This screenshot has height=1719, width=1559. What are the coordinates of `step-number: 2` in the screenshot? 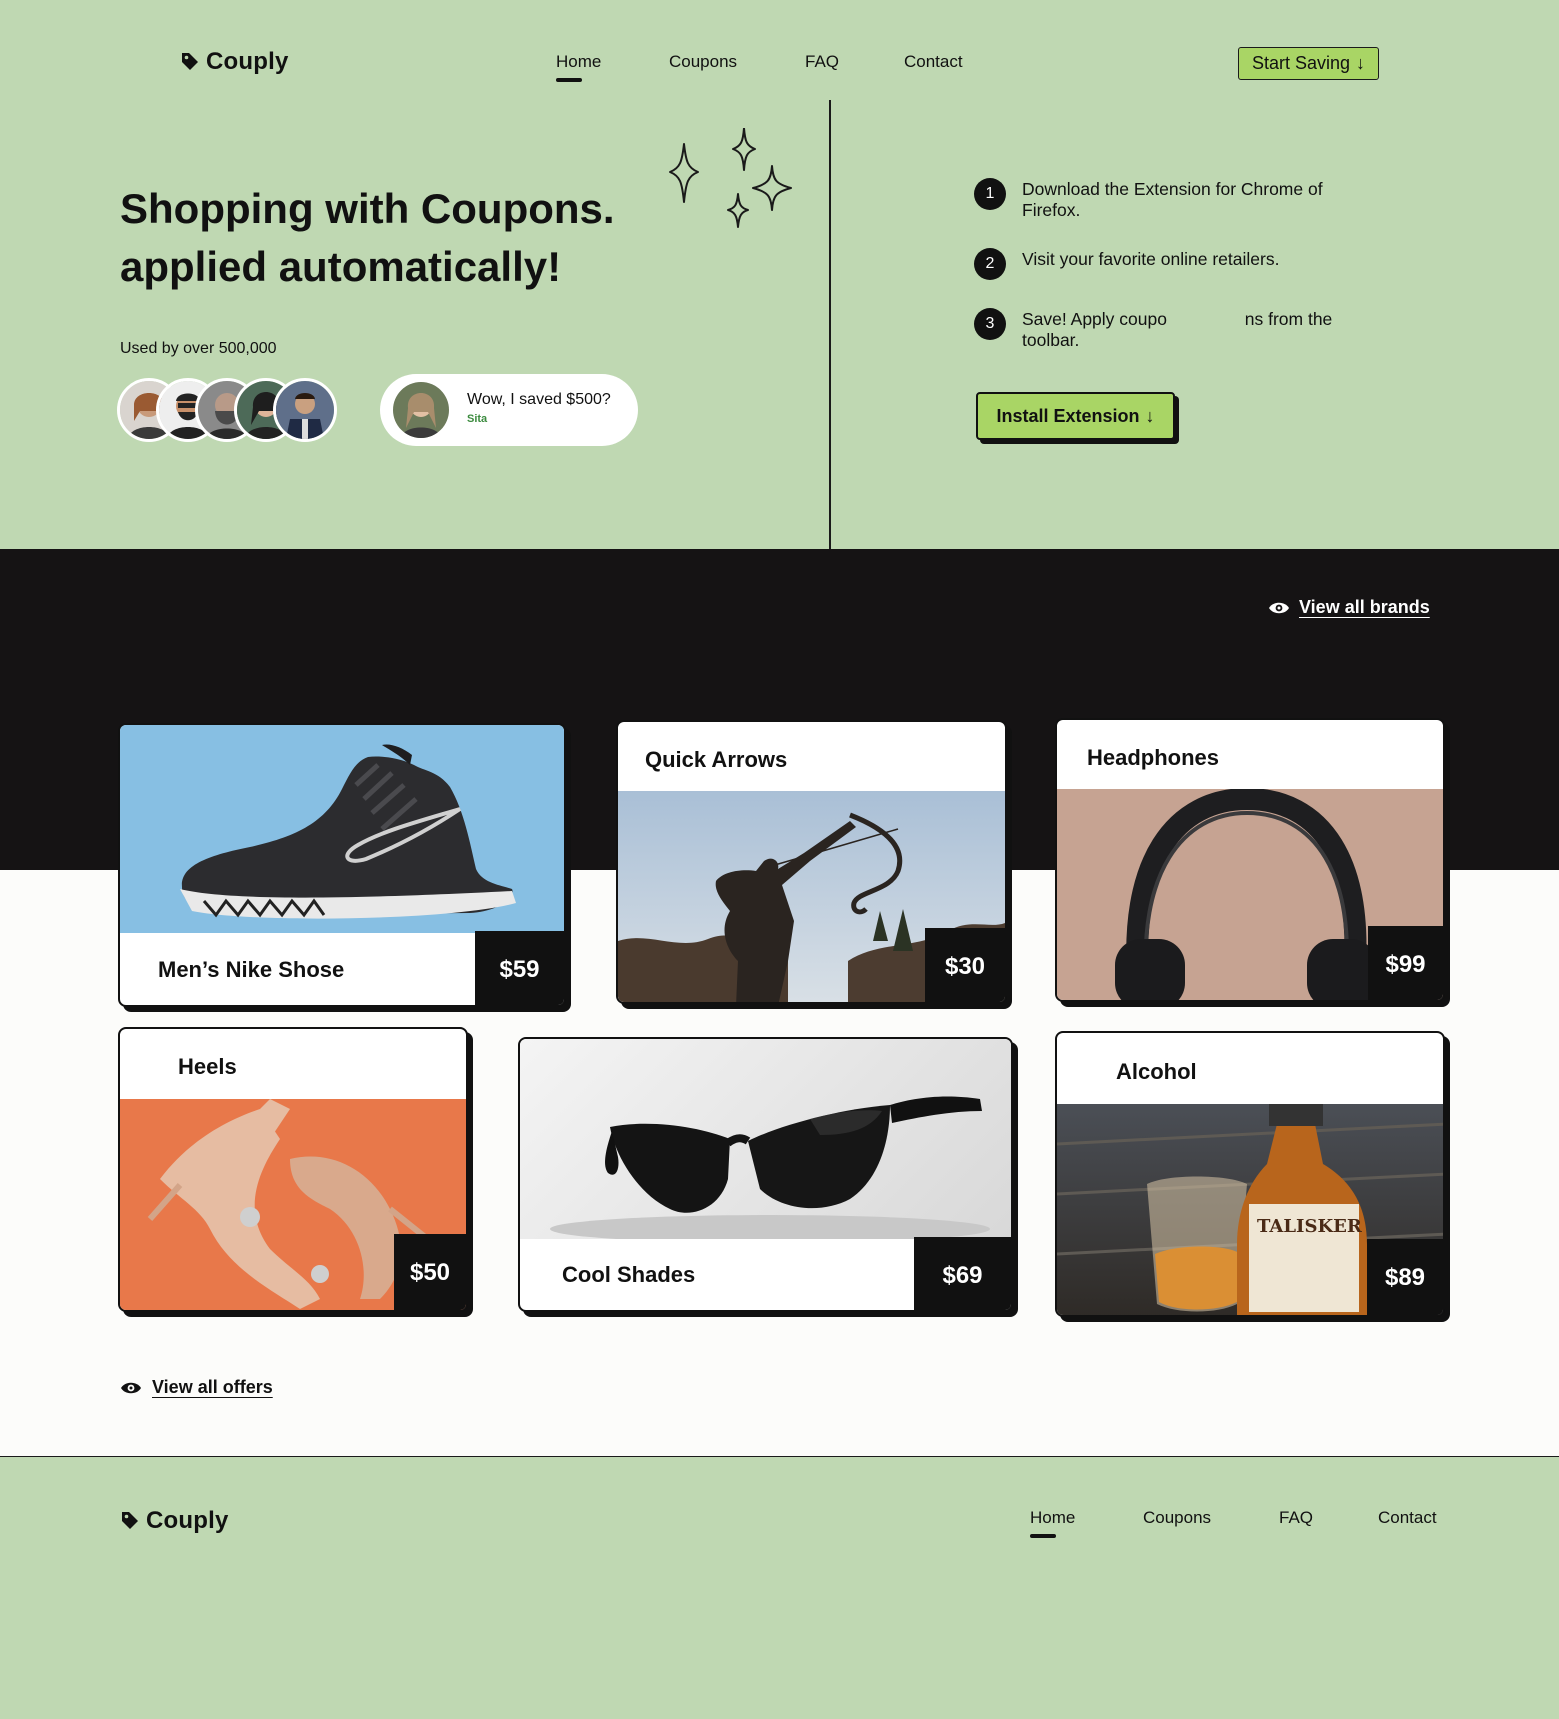 It's located at (990, 264).